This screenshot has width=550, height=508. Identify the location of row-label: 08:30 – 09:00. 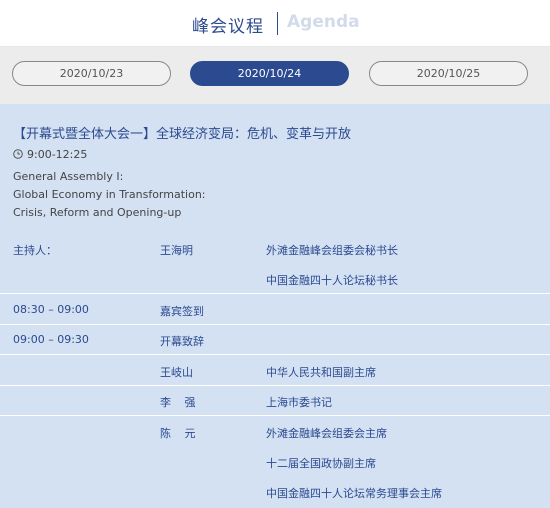
(51, 309).